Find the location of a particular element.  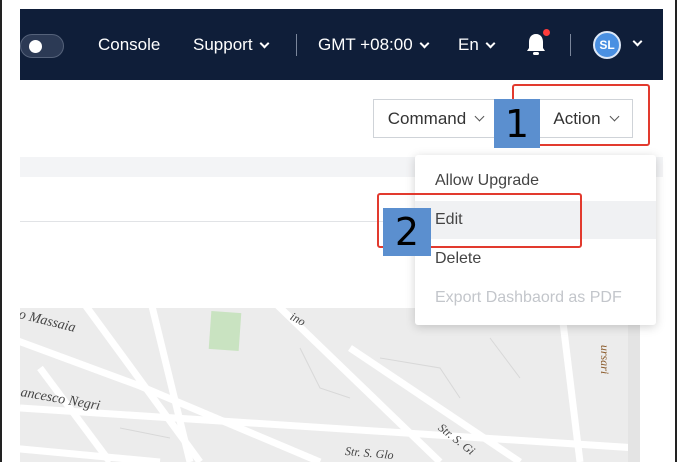

user-avatar: SL is located at coordinates (607, 45).